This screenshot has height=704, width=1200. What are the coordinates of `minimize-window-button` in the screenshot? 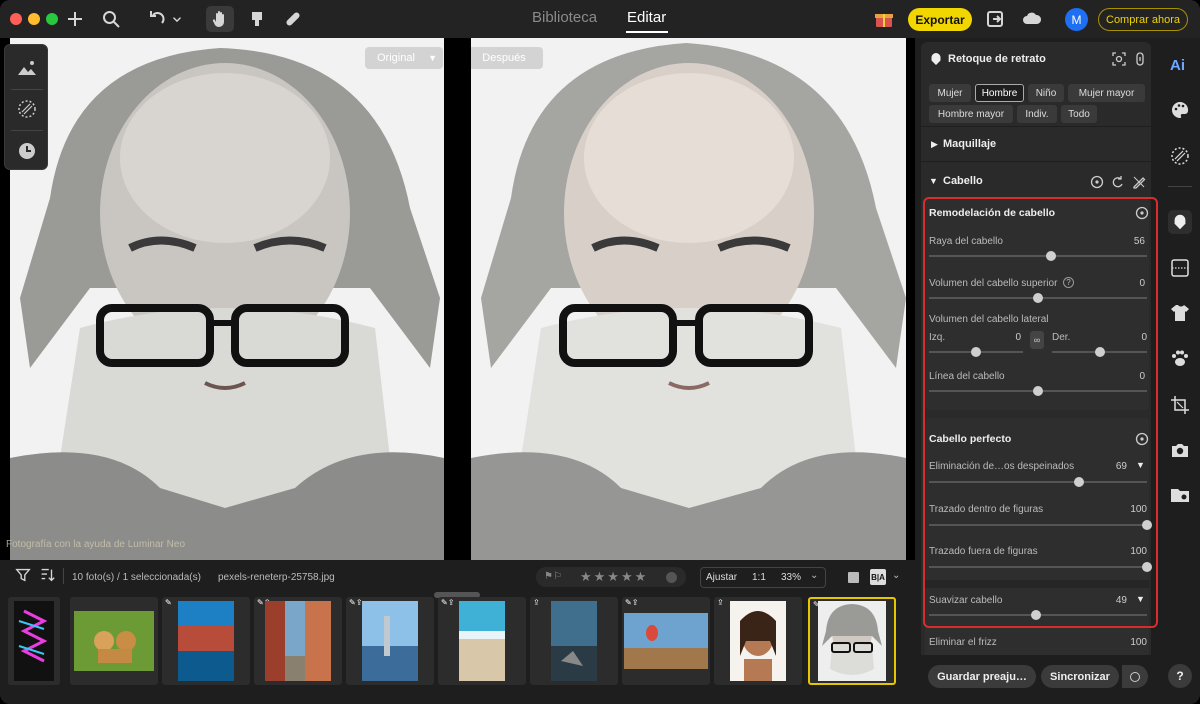 It's located at (34, 19).